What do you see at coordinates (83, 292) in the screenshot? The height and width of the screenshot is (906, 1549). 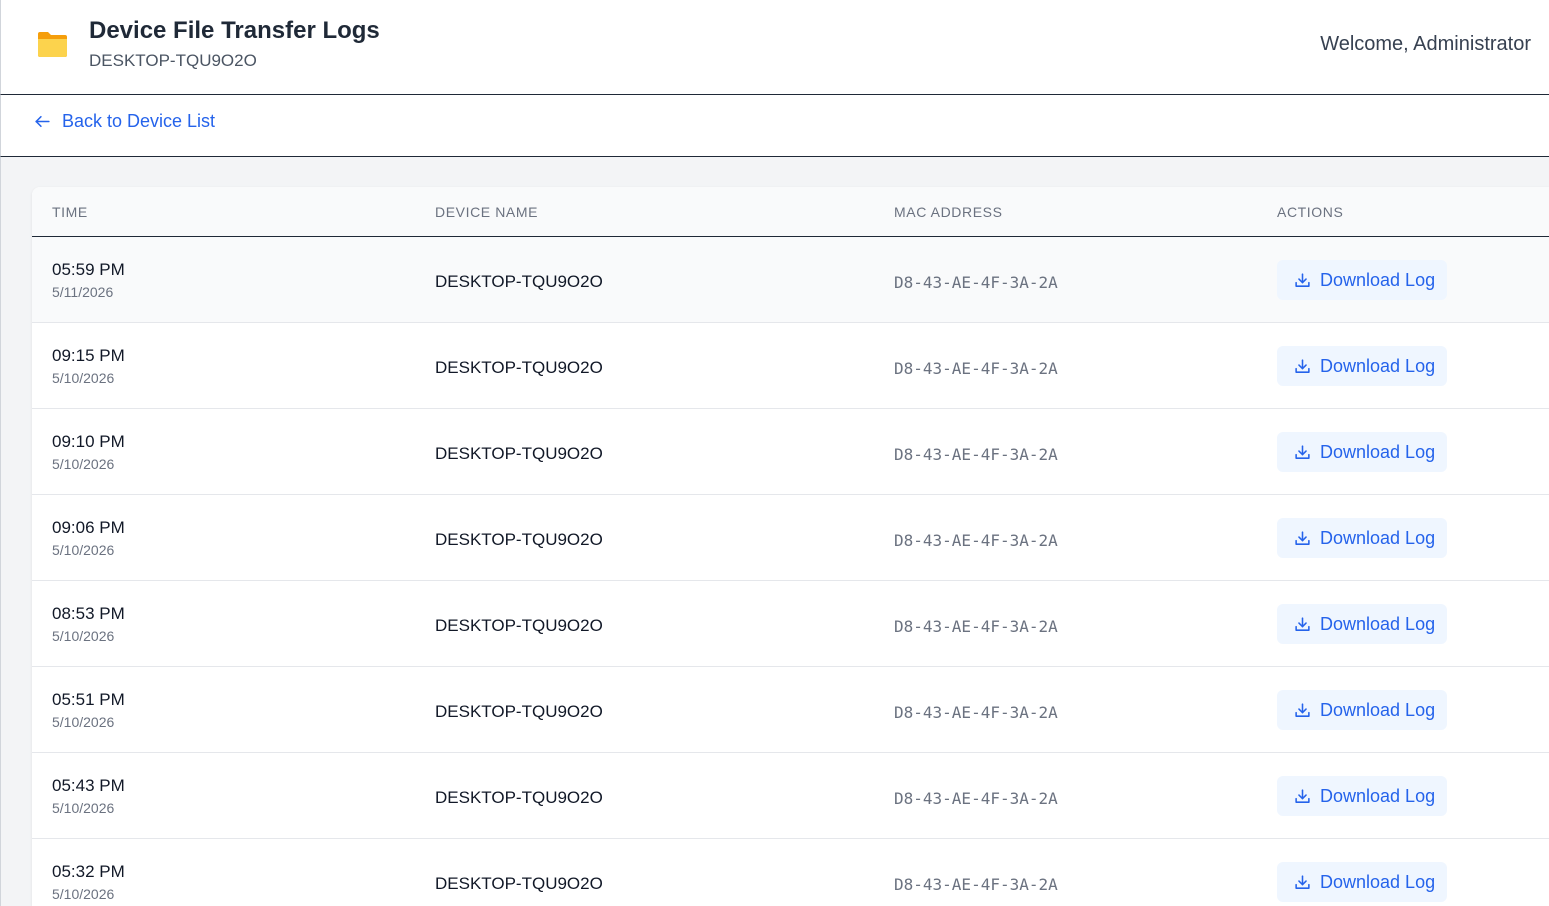 I see `row-date: 5/11/2026` at bounding box center [83, 292].